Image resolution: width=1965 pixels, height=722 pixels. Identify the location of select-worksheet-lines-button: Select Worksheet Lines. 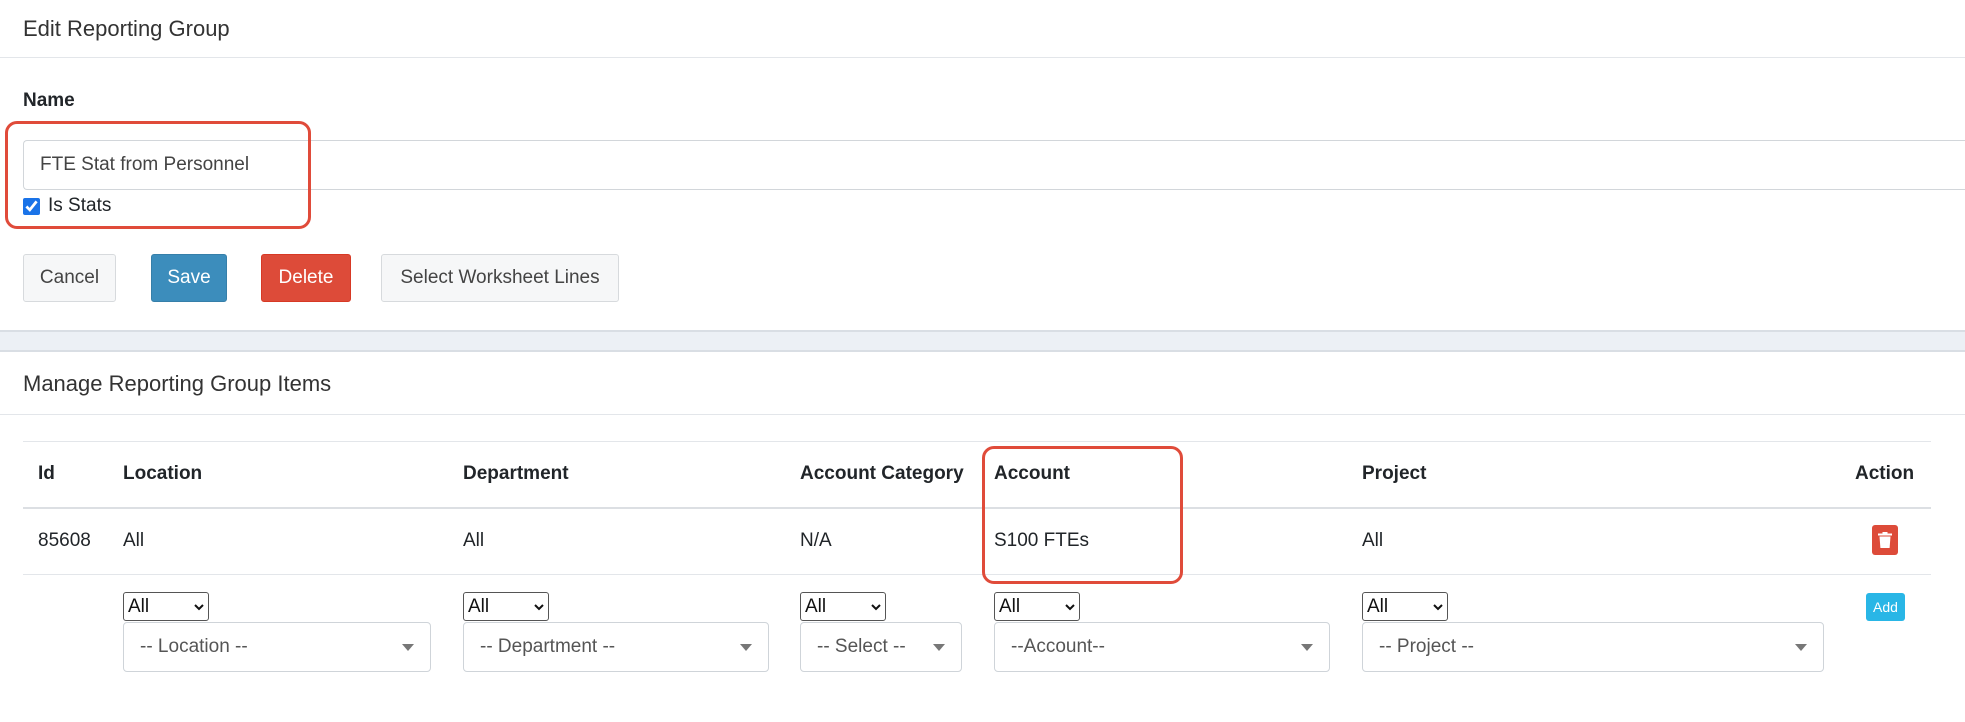
(500, 278).